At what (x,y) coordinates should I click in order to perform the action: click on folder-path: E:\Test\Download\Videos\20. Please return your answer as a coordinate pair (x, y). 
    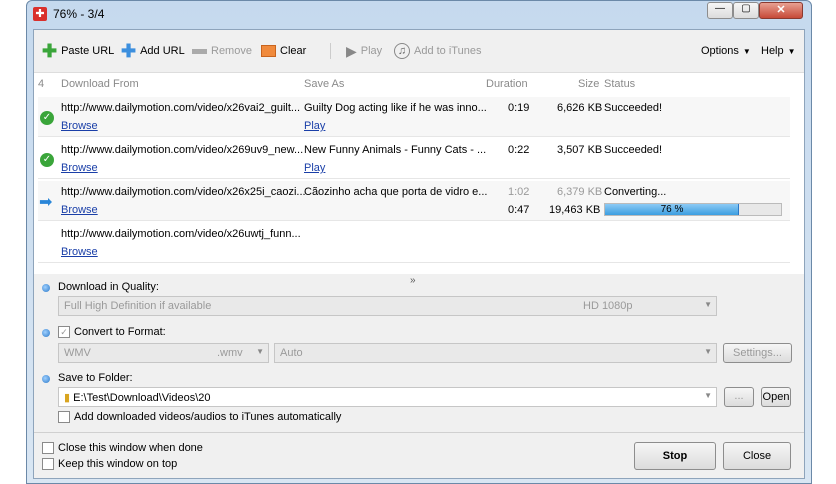
    Looking at the image, I should click on (142, 398).